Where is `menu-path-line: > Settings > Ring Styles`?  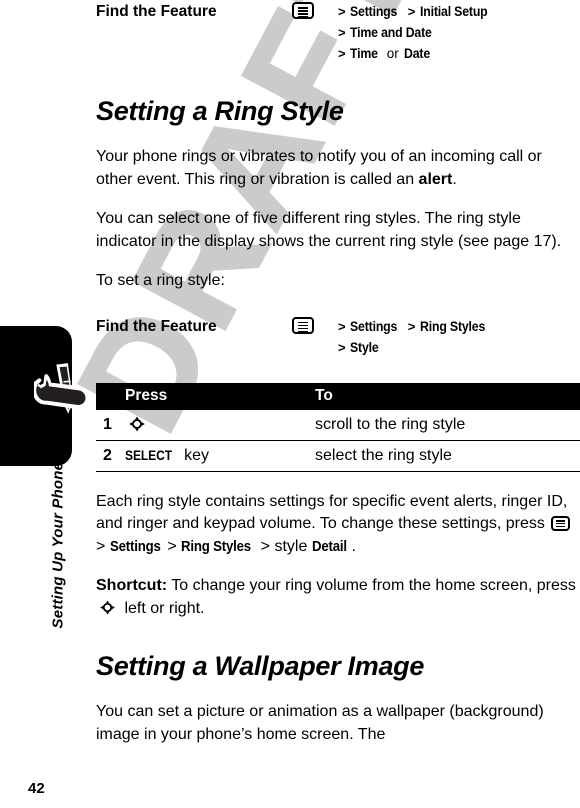 menu-path-line: > Settings > Ring Styles is located at coordinates (459, 326).